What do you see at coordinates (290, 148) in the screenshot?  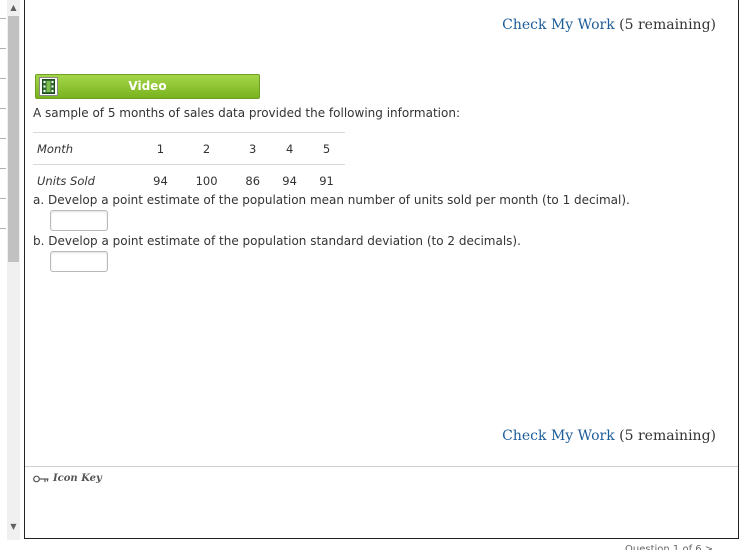 I see `table-cell: 4` at bounding box center [290, 148].